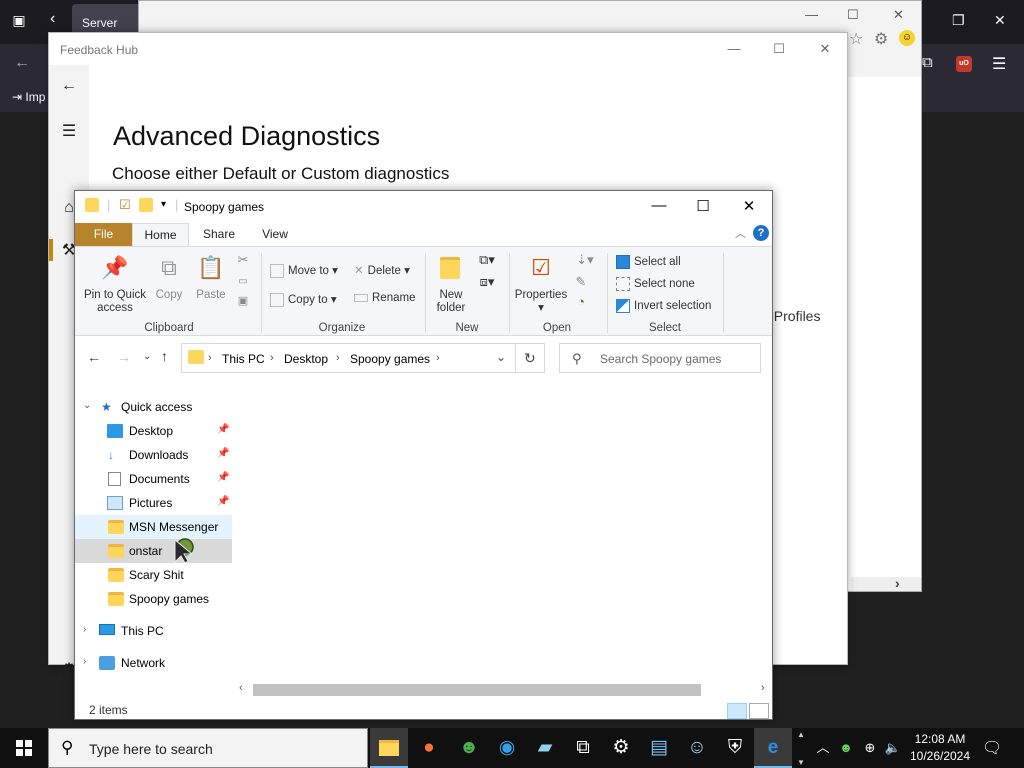  I want to click on help-icon: ?, so click(761, 233).